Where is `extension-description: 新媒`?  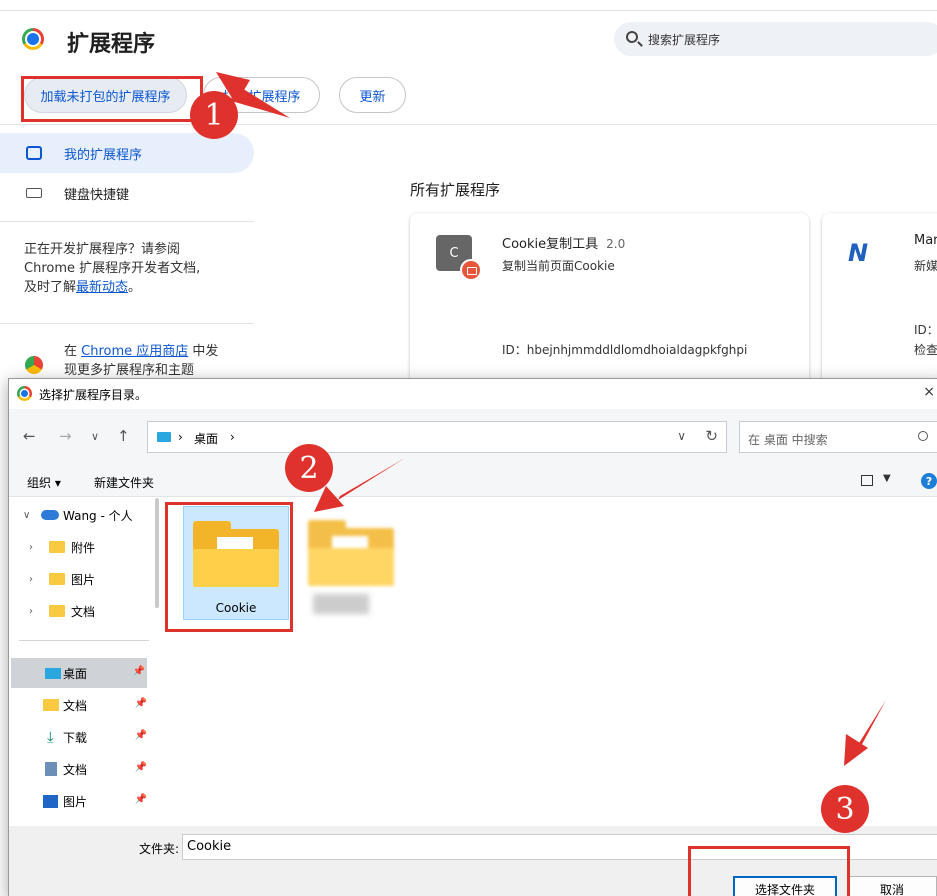
extension-description: 新媒 is located at coordinates (925, 266).